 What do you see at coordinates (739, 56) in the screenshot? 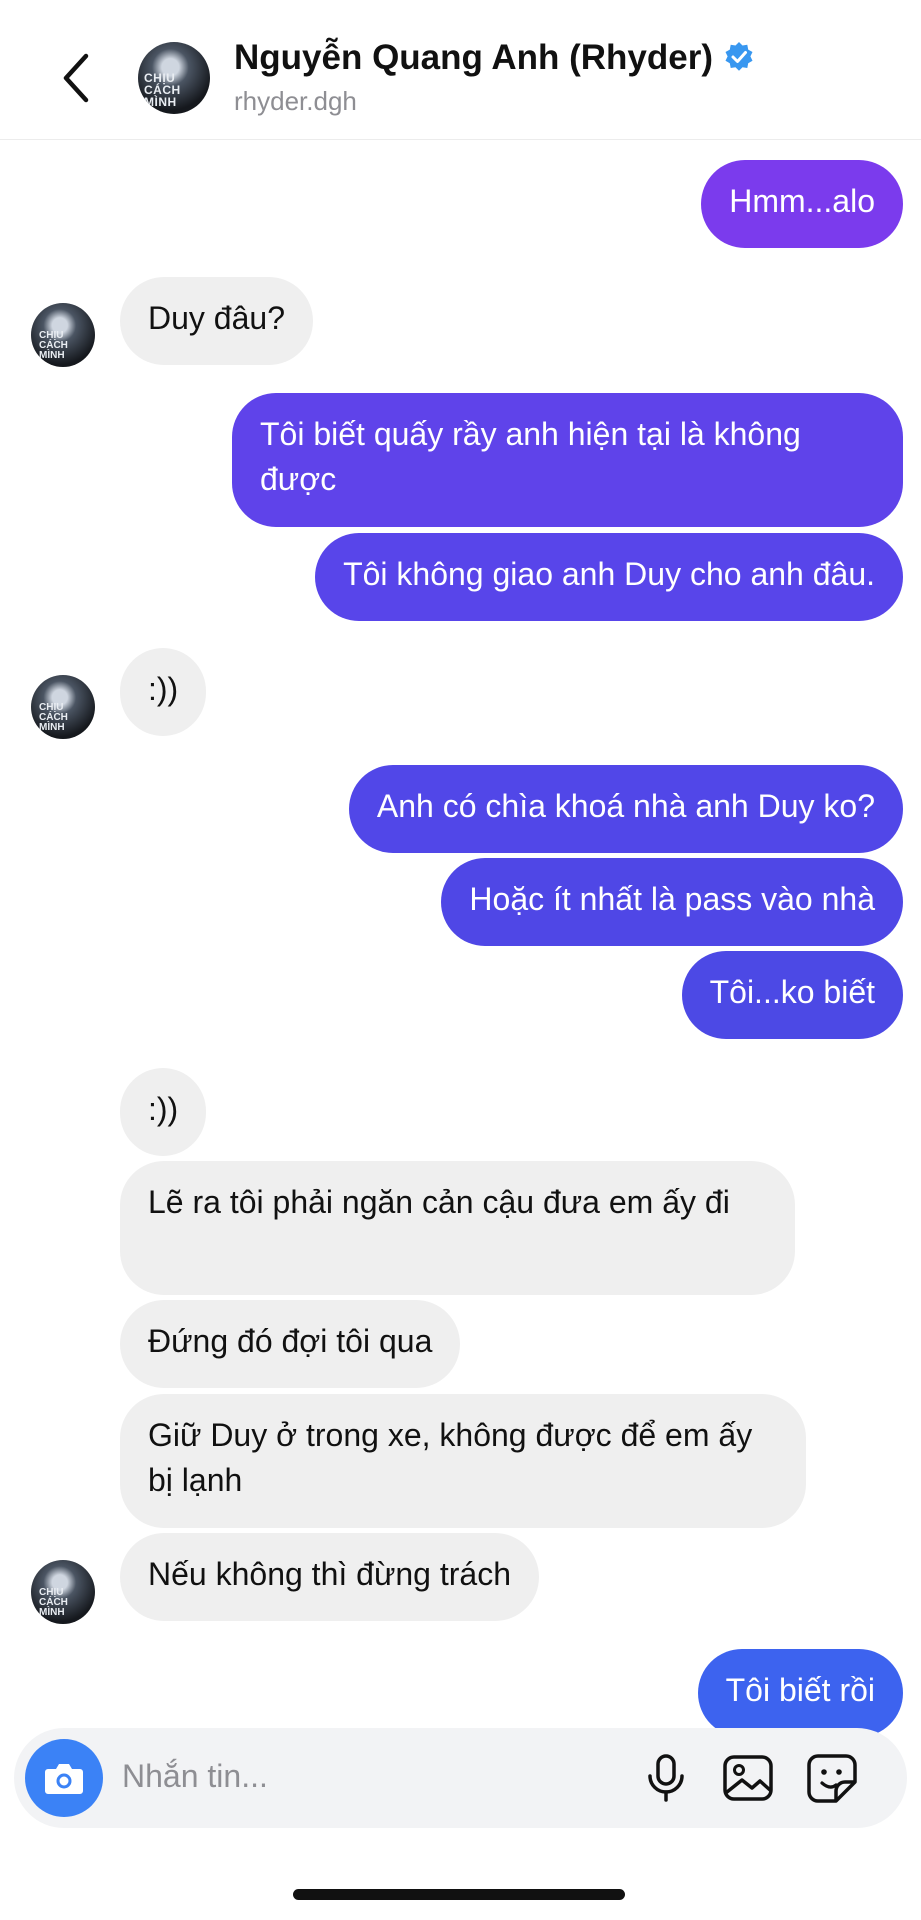
I see `verified-badge-icon` at bounding box center [739, 56].